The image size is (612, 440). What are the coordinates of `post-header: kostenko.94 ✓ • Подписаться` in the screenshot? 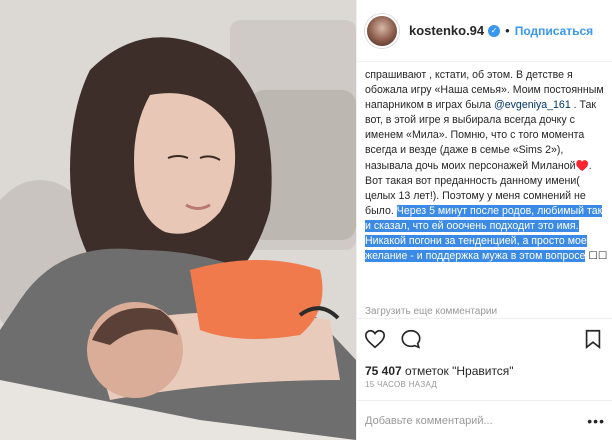 It's located at (484, 31).